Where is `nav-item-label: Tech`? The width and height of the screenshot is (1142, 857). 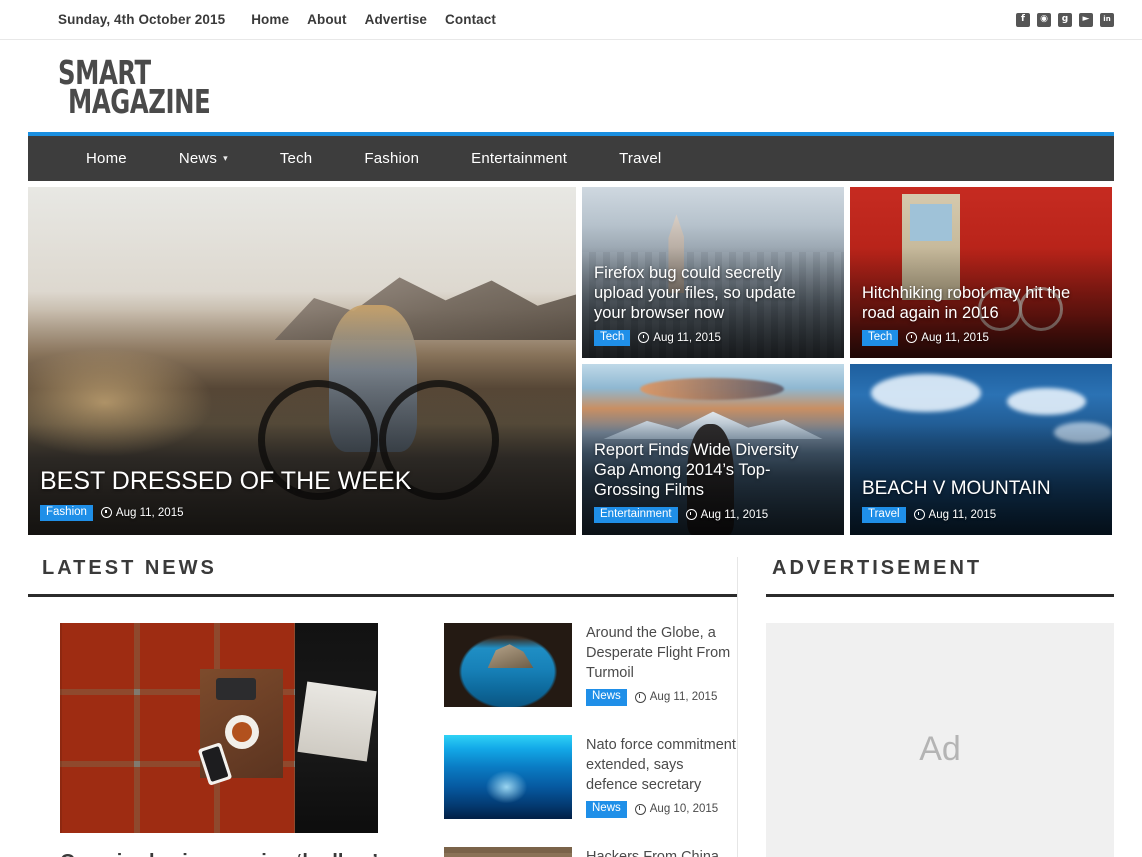 nav-item-label: Tech is located at coordinates (296, 159).